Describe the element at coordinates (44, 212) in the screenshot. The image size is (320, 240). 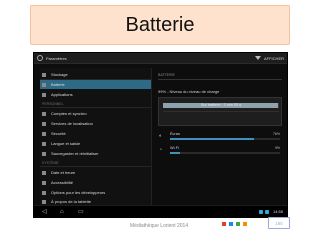
I see `back-button: ◁` at that location.